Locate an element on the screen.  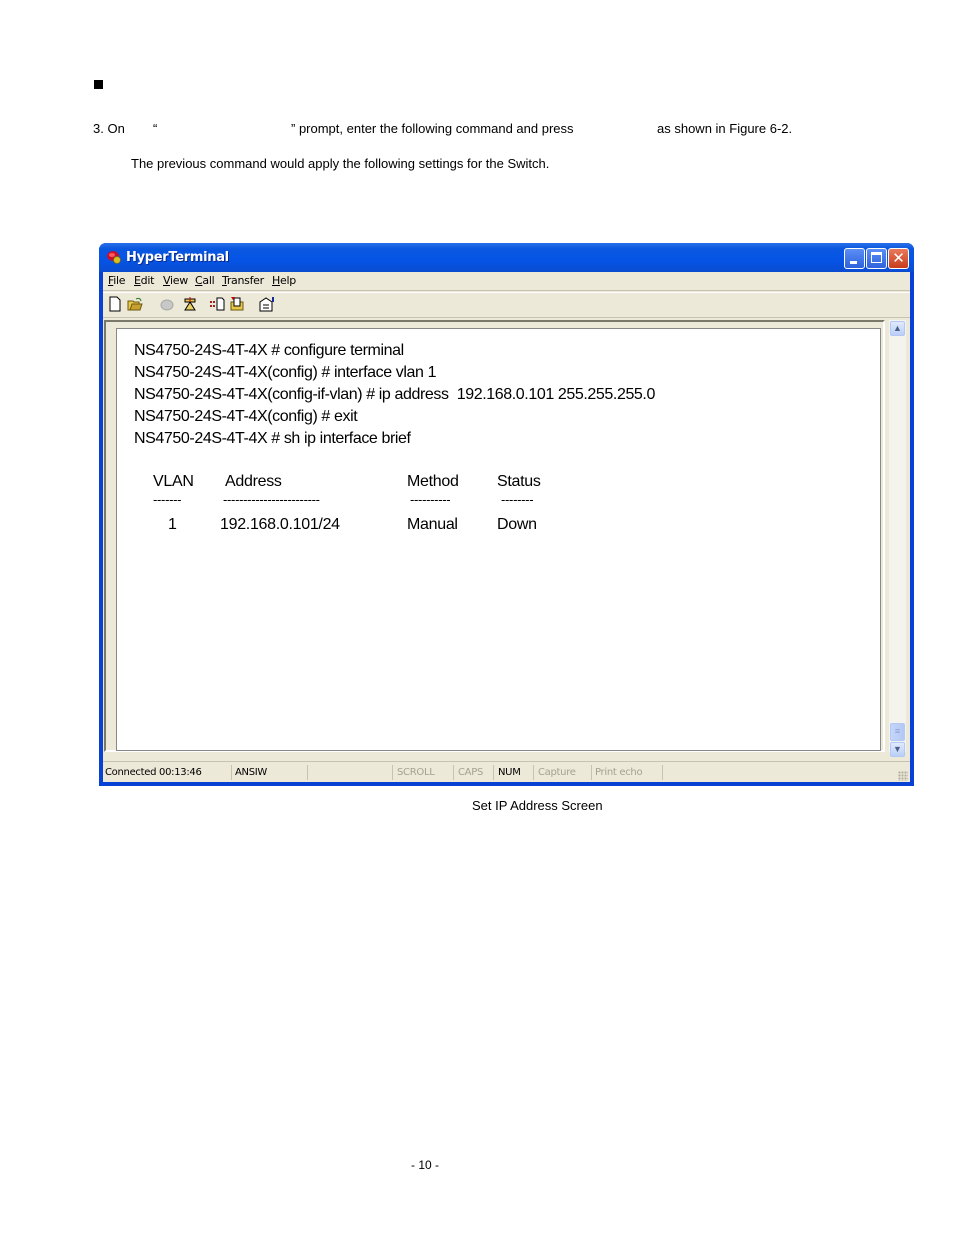
status-capture: Capture is located at coordinates (564, 772).